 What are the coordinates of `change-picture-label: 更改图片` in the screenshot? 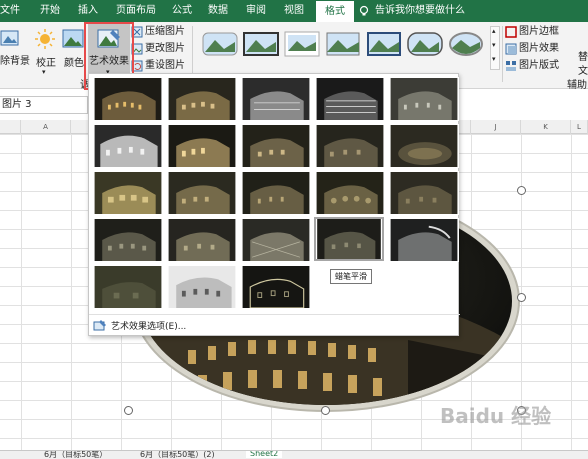 It's located at (165, 48).